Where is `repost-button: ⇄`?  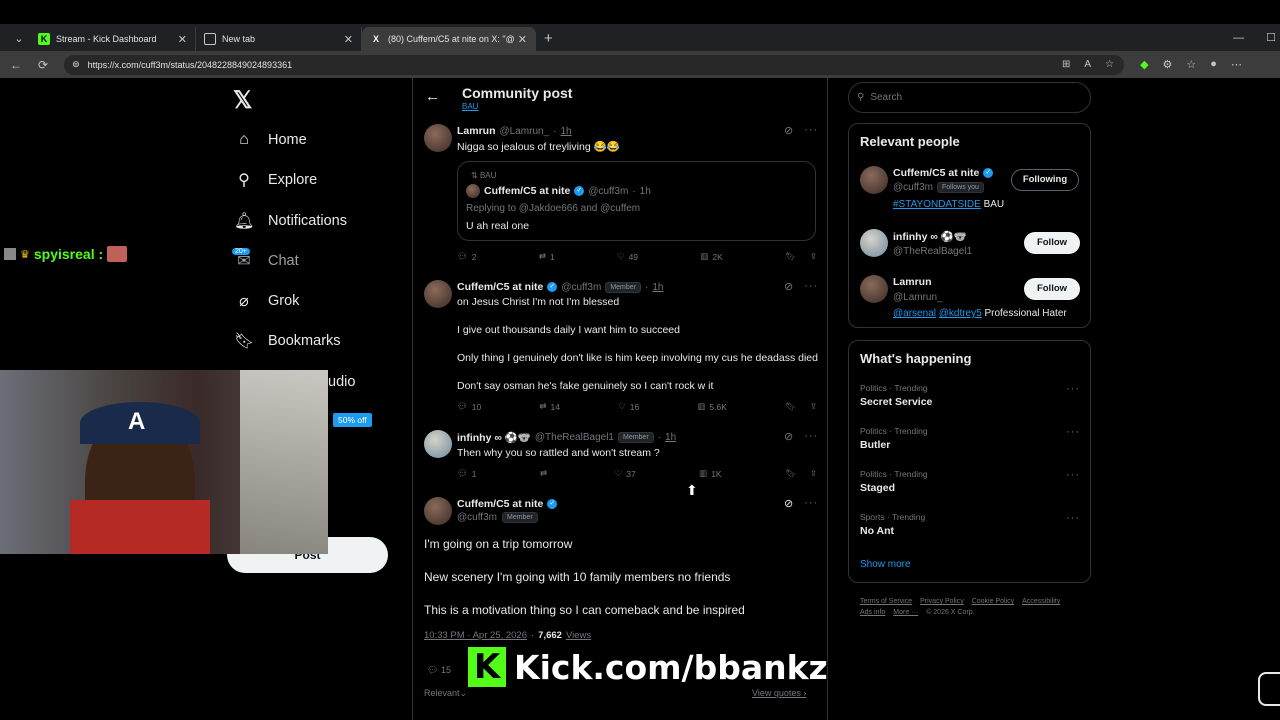 repost-button: ⇄ is located at coordinates (545, 473).